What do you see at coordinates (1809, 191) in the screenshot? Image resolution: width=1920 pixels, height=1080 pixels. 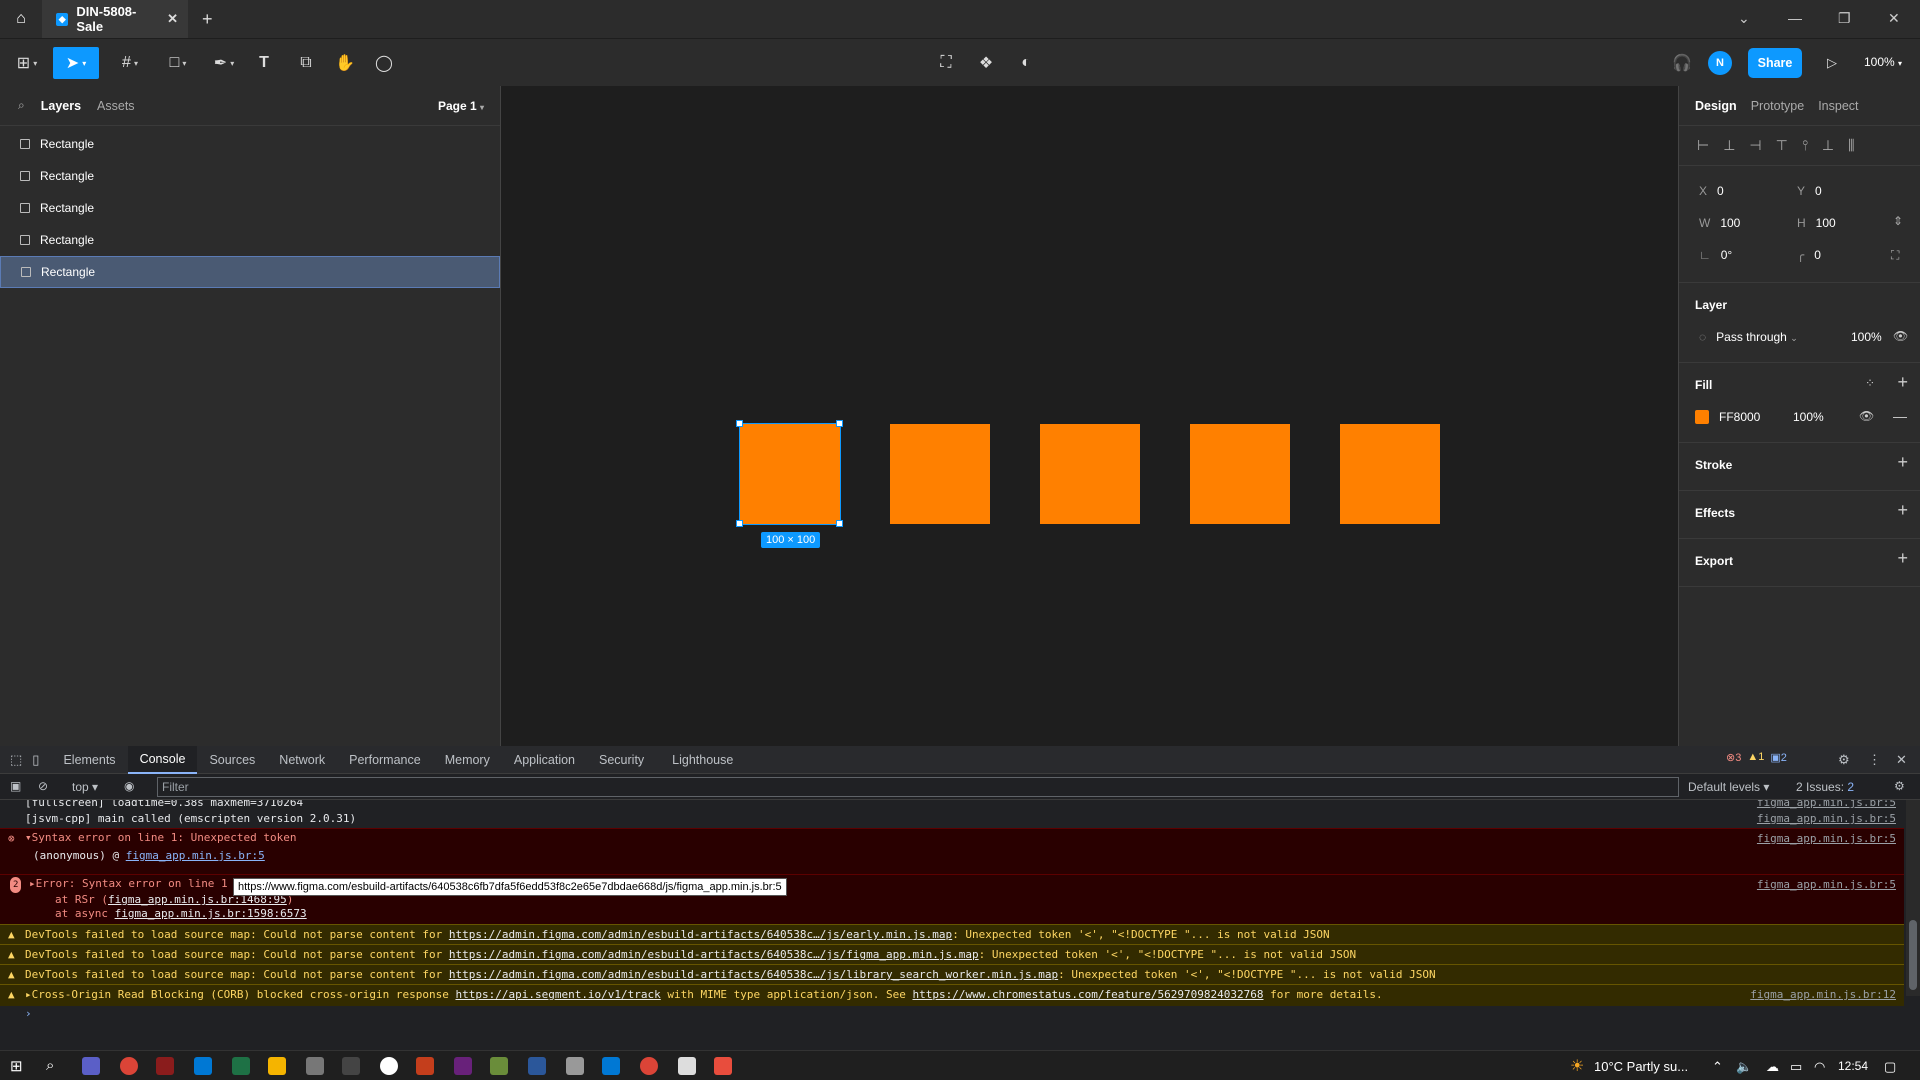 I see `y-field: Y0` at bounding box center [1809, 191].